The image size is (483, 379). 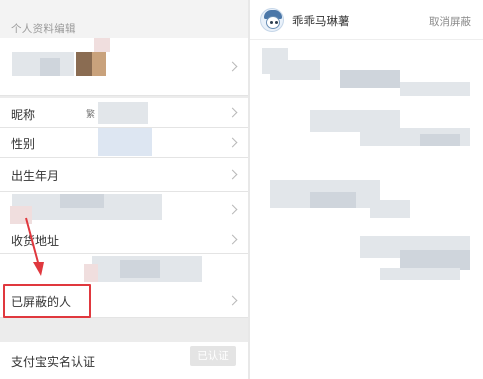 I want to click on highlight-box, so click(x=47, y=301).